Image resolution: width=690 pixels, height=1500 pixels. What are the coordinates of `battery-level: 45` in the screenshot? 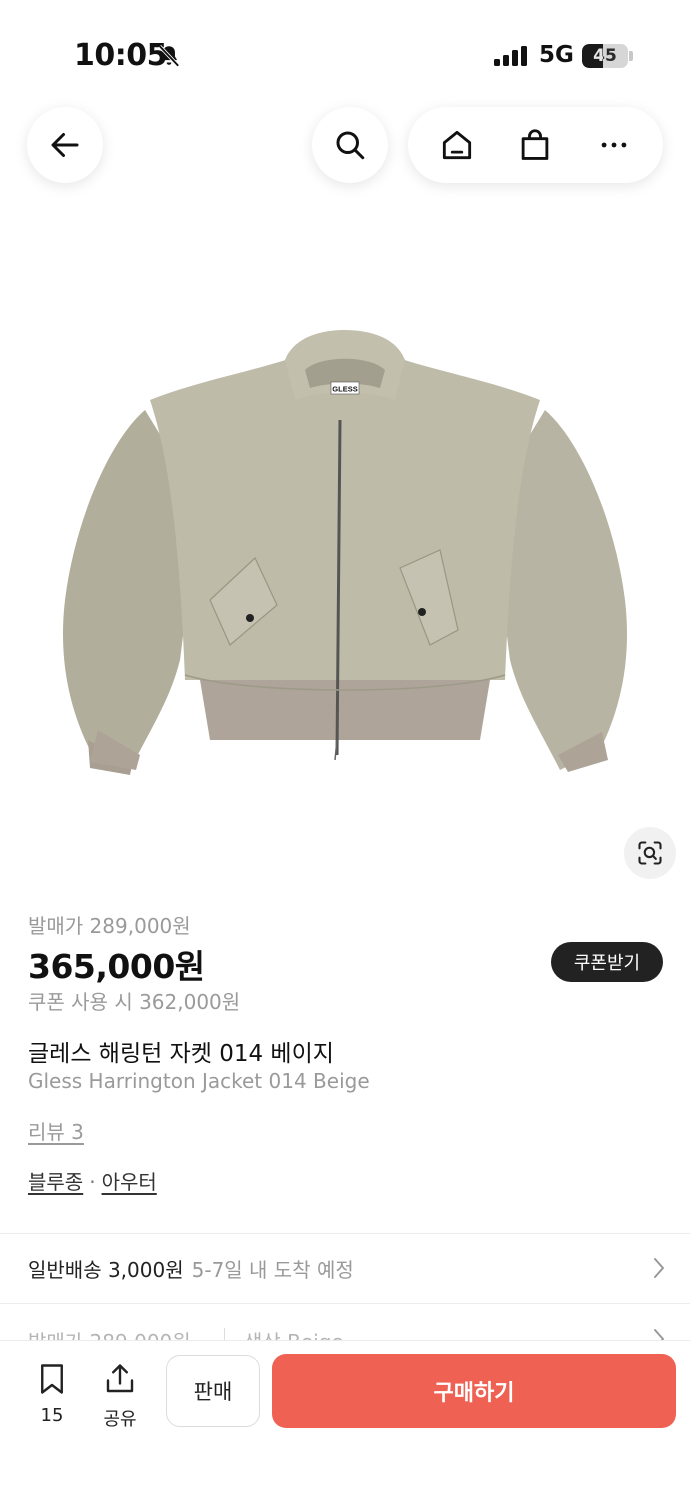 It's located at (605, 56).